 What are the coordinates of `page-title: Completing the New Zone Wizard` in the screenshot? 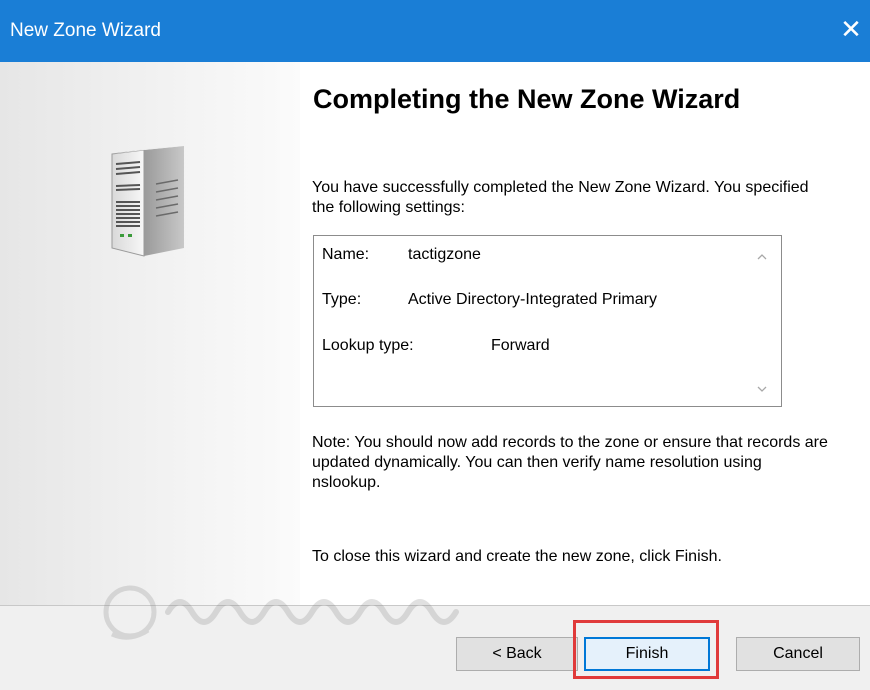 It's located at (527, 99).